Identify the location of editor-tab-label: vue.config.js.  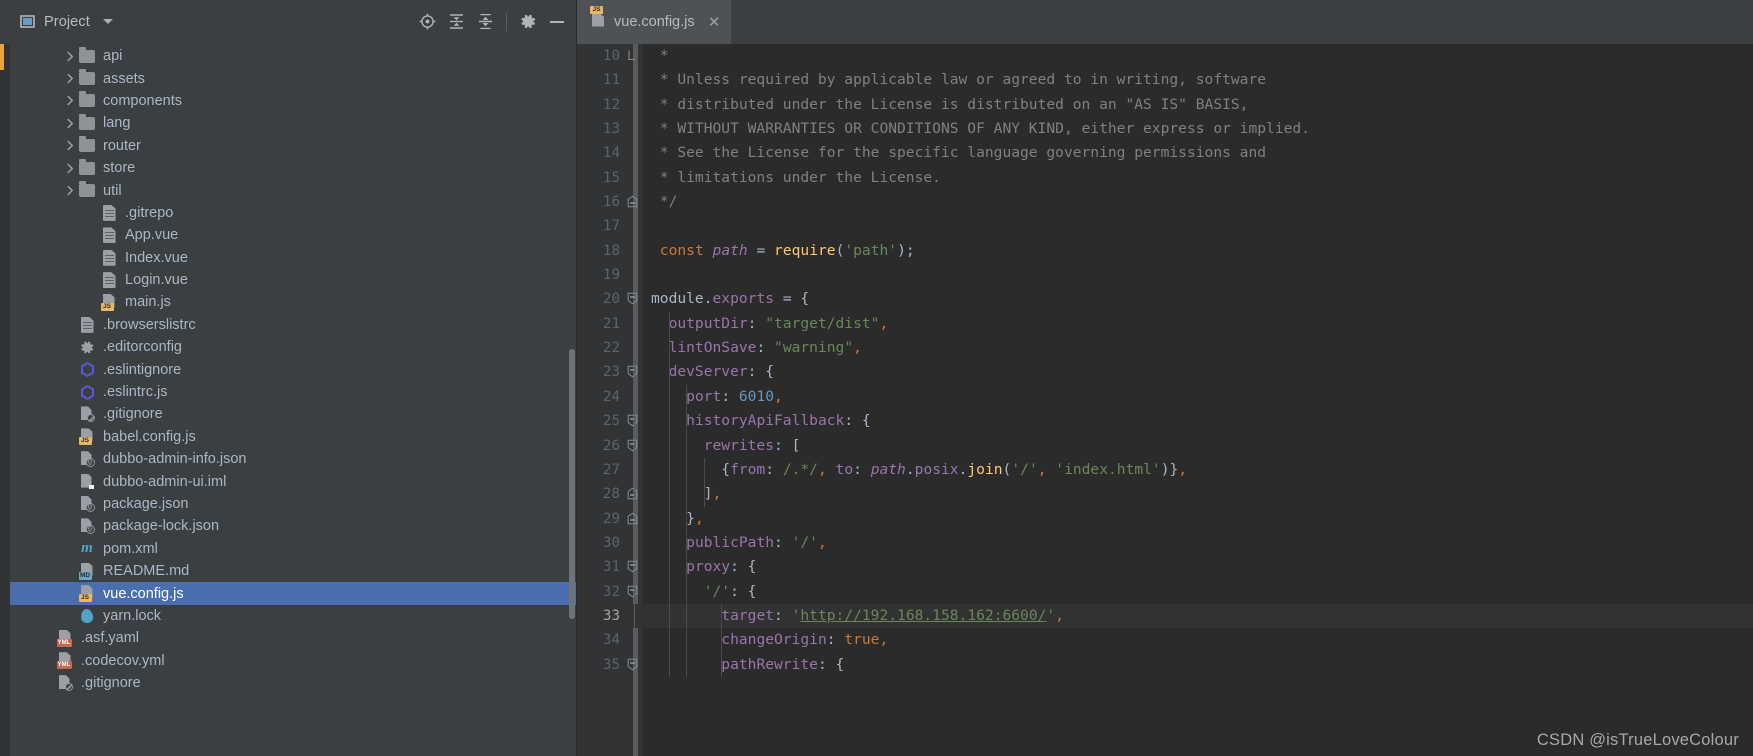
(654, 22).